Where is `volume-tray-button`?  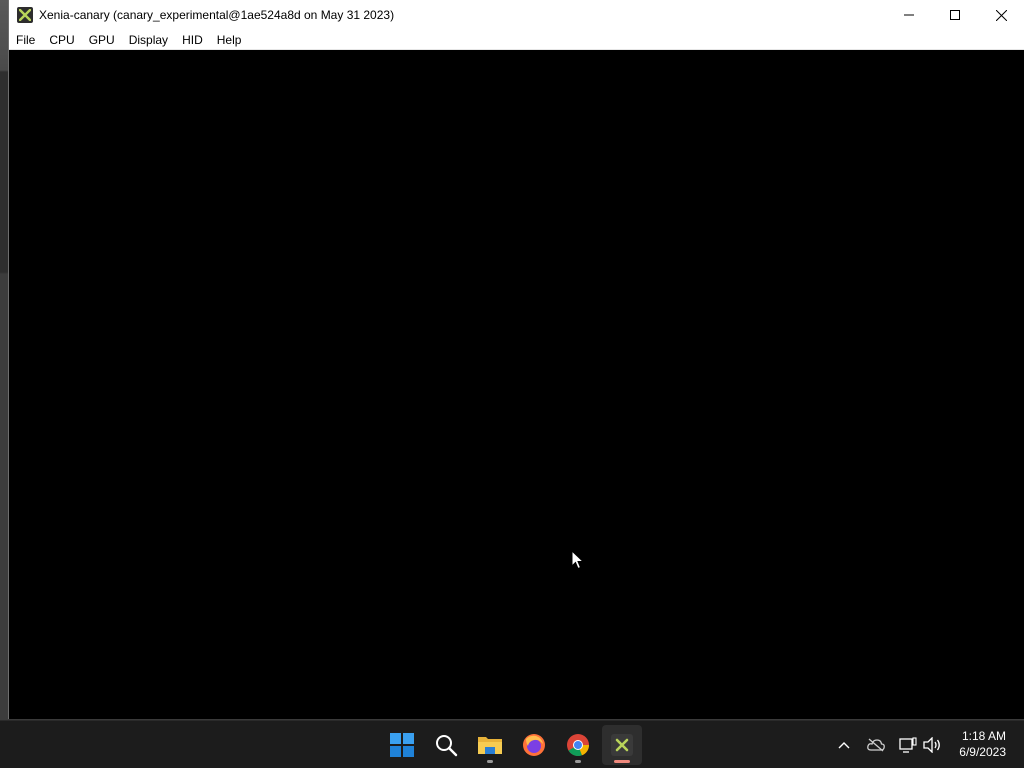 volume-tray-button is located at coordinates (932, 745).